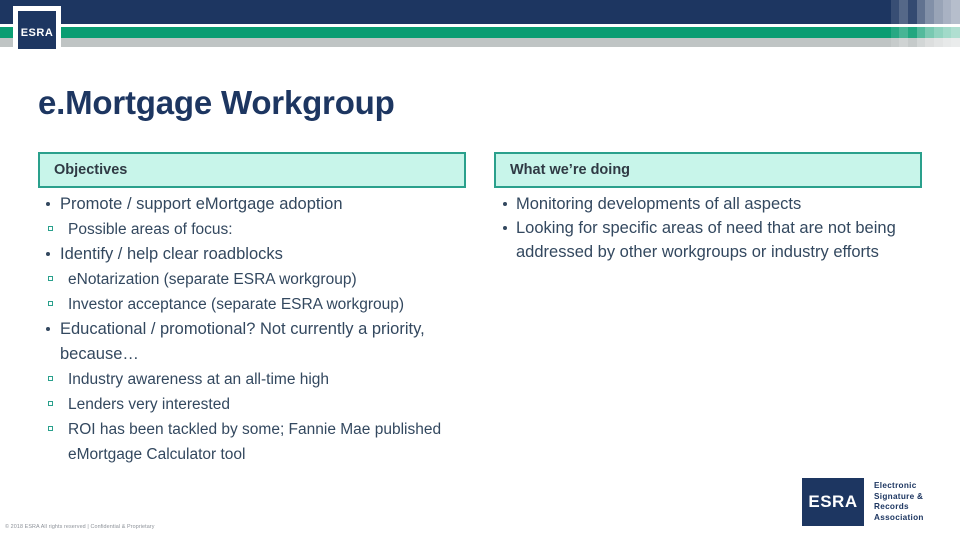  I want to click on objectives-bullet-item-label: eNotarization (separate ESRA workgroup), so click(212, 279).